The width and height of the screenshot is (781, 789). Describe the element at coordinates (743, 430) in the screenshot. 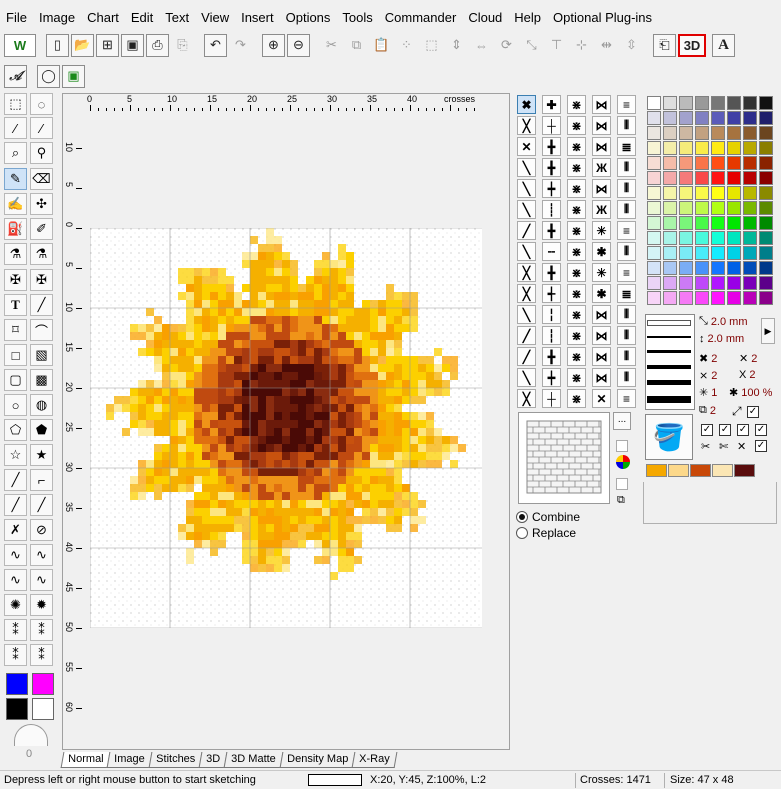

I see `check-3: ✓` at that location.